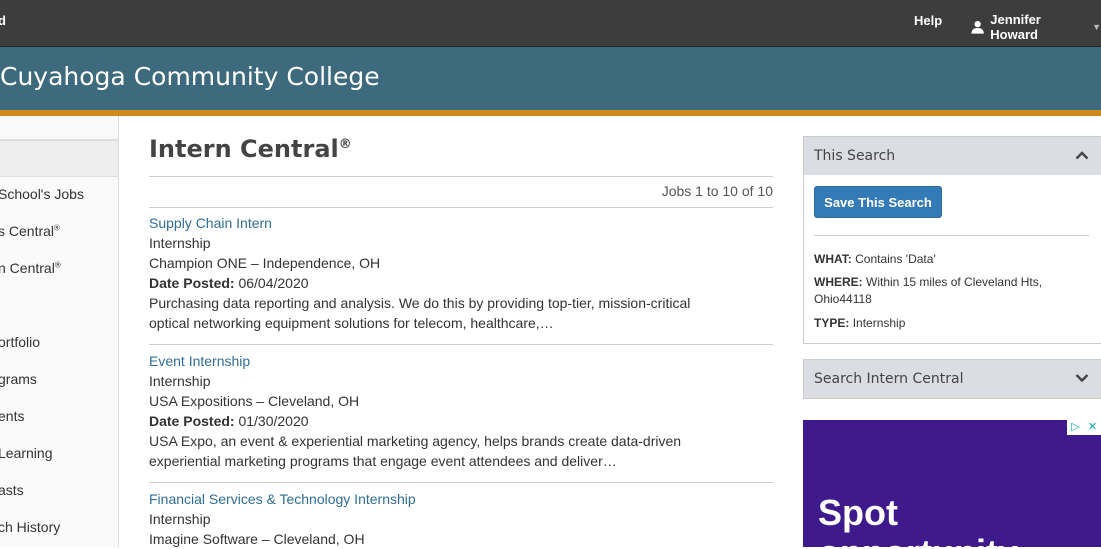  I want to click on sidebar-item-learning: Learning, so click(26, 453).